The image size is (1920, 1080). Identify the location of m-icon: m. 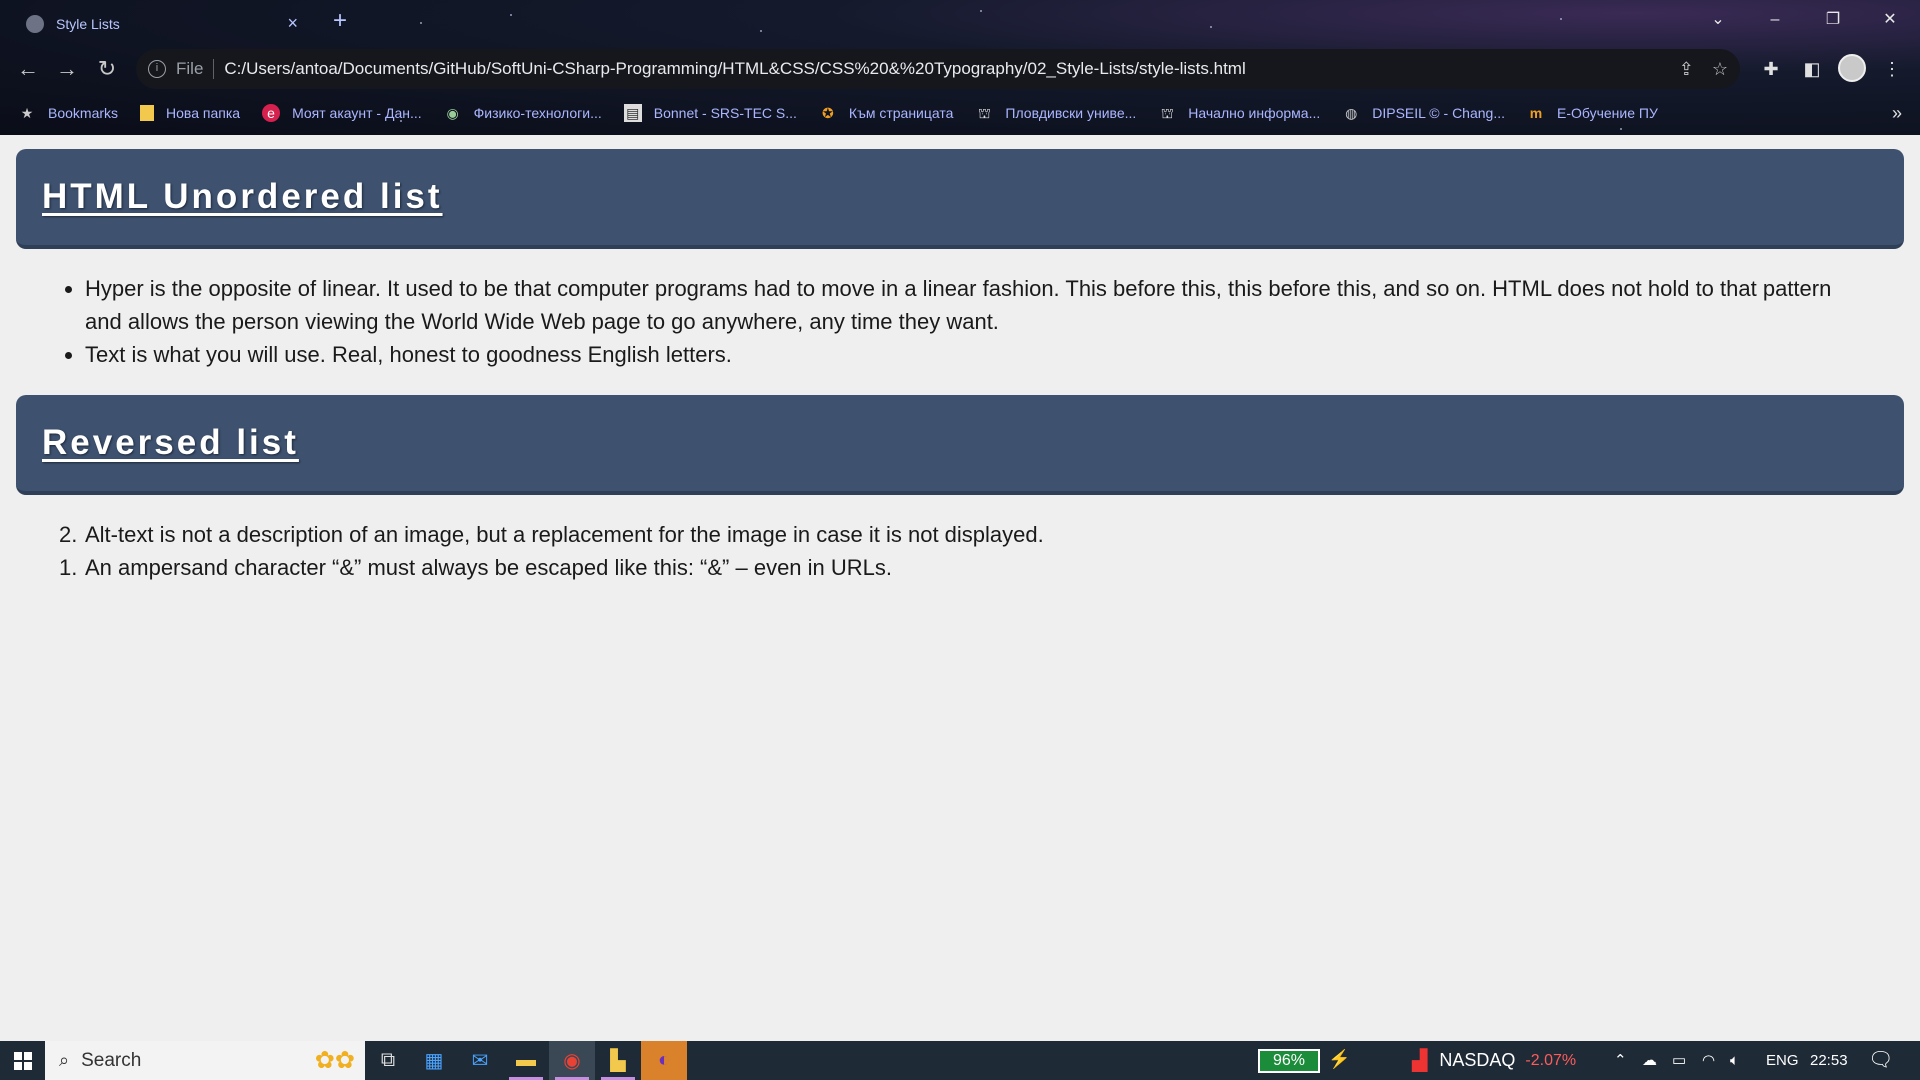
(1536, 113).